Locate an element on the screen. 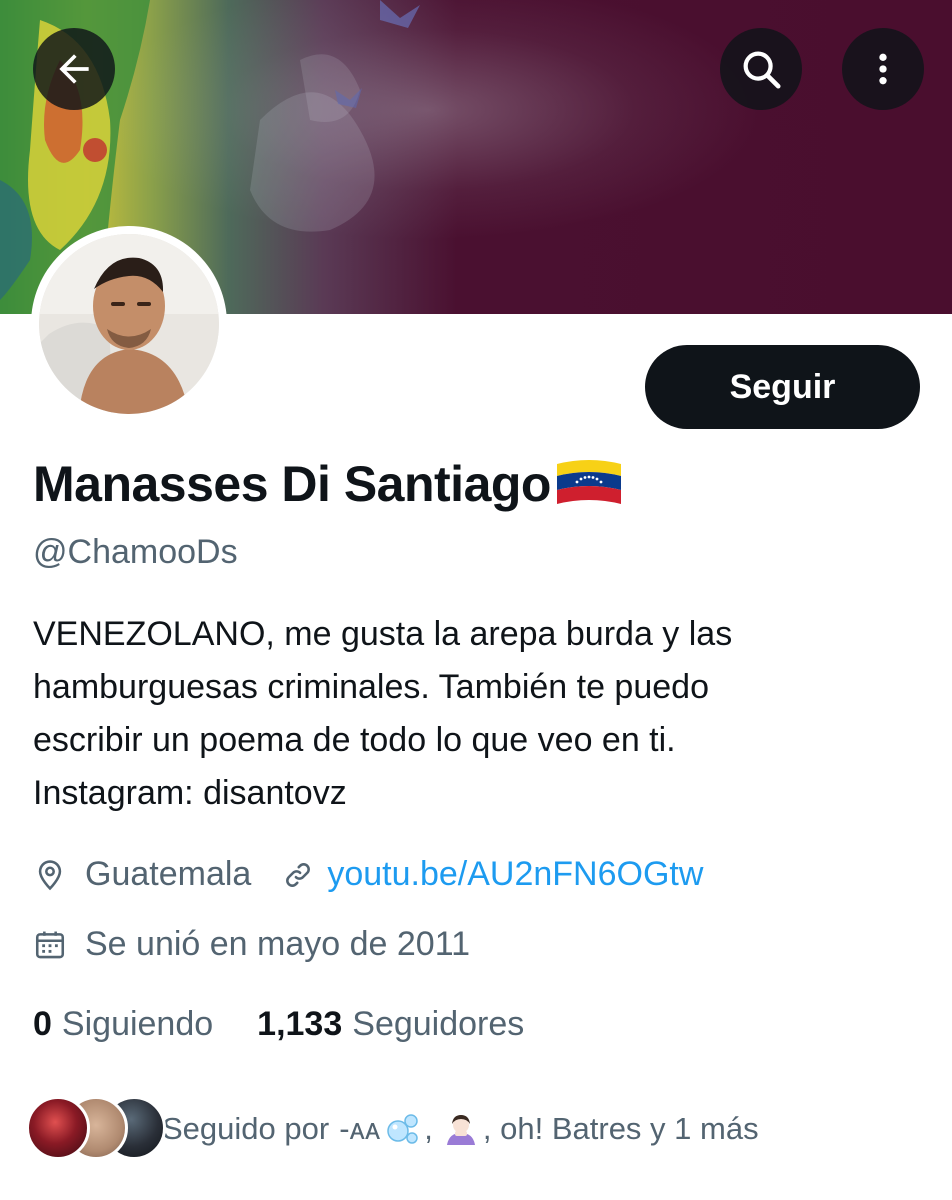 Image resolution: width=952 pixels, height=1200 pixels. profile-avatar is located at coordinates (129, 324).